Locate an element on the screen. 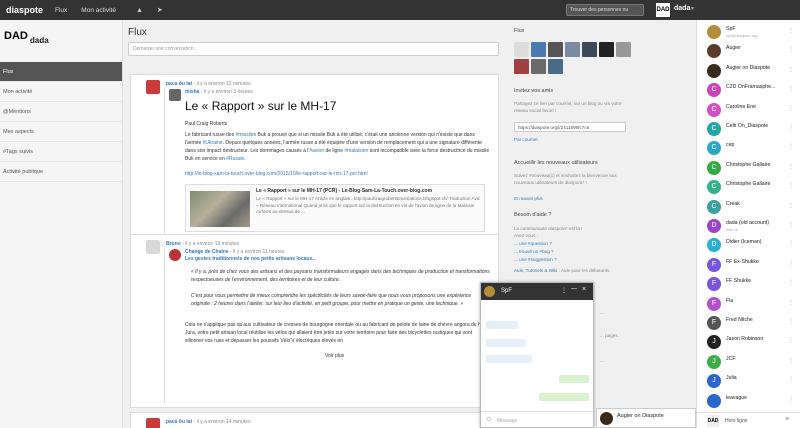  sidebar-item-activity: Mon activité is located at coordinates (61, 92).